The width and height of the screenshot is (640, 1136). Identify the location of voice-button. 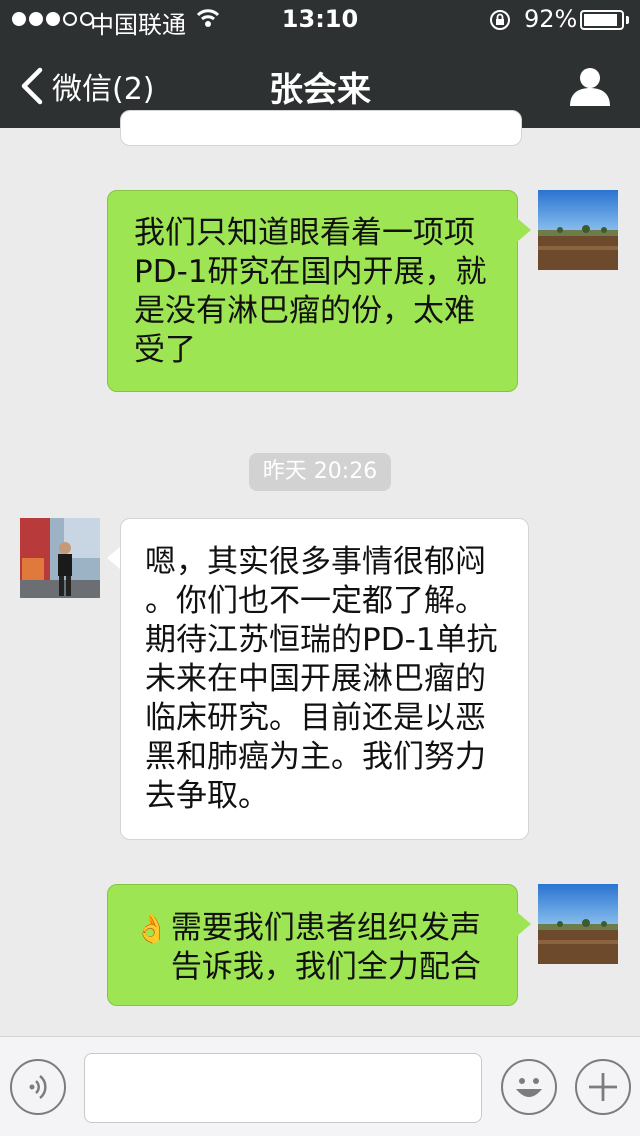
(38, 1087).